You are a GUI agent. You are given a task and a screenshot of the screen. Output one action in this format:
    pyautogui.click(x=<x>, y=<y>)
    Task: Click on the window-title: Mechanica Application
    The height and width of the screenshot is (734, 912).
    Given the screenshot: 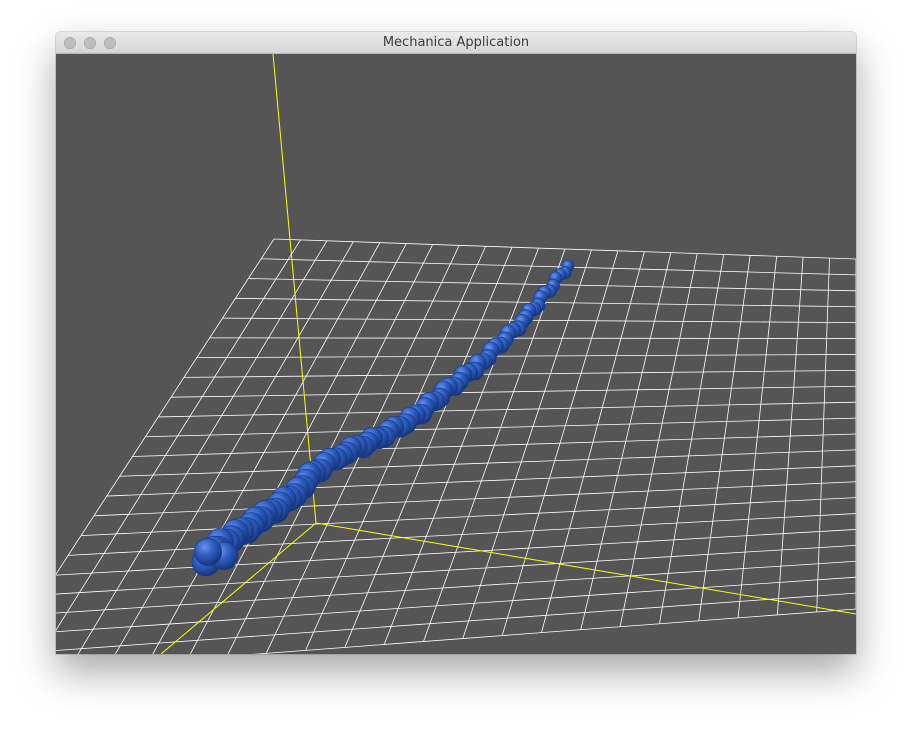 What is the action you would take?
    pyautogui.click(x=456, y=42)
    